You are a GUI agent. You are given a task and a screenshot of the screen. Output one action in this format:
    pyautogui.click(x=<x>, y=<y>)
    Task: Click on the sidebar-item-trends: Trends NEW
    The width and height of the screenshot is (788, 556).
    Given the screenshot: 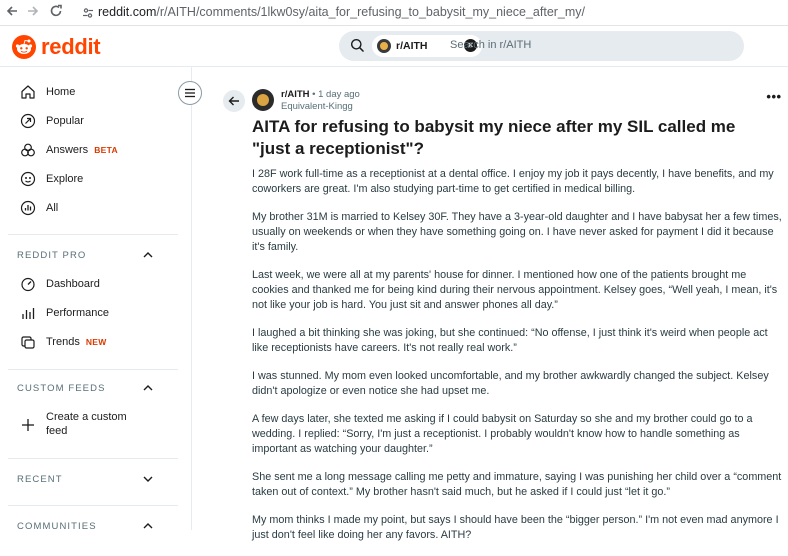 What is the action you would take?
    pyautogui.click(x=63, y=342)
    